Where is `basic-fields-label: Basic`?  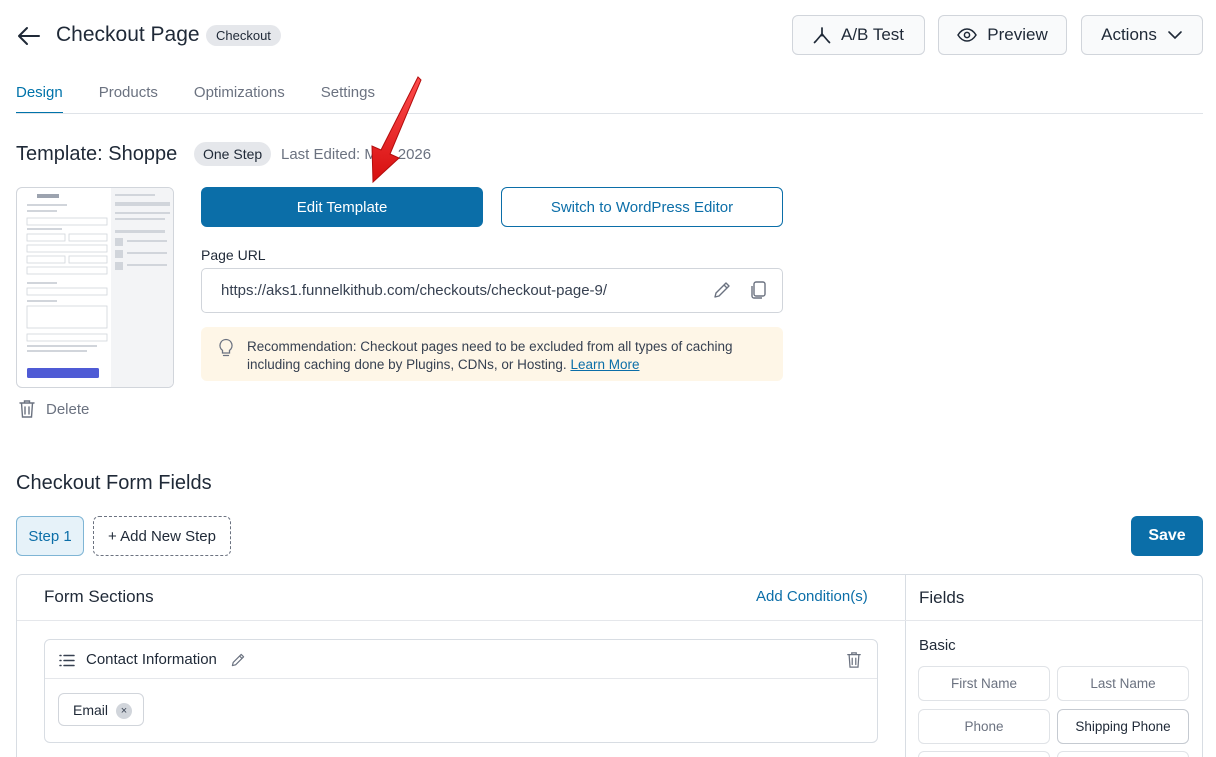
basic-fields-label: Basic is located at coordinates (937, 645).